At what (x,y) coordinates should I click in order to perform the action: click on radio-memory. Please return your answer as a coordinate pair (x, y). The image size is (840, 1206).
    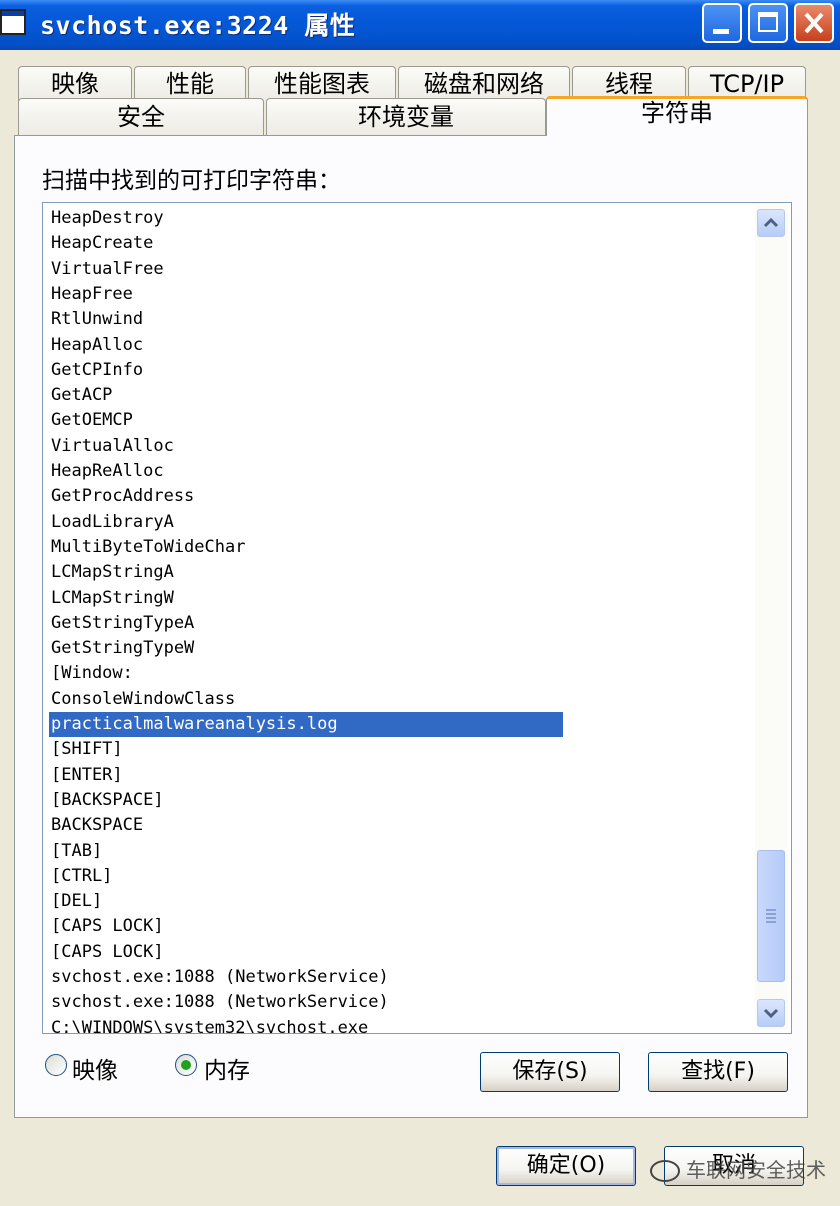
    Looking at the image, I should click on (186, 1065).